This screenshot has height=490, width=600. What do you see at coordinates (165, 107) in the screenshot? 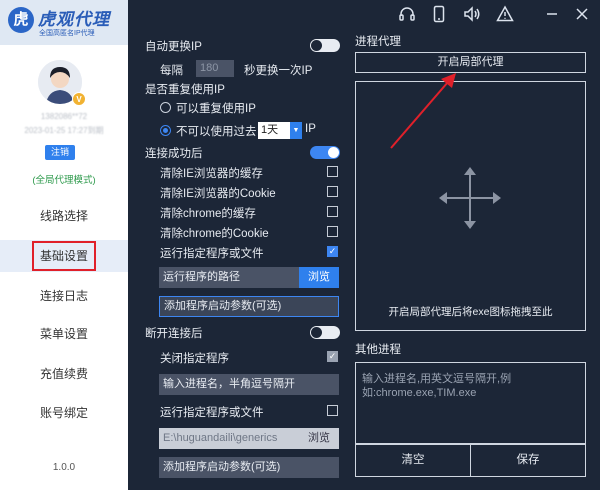
I see `reuse-yes-radio` at bounding box center [165, 107].